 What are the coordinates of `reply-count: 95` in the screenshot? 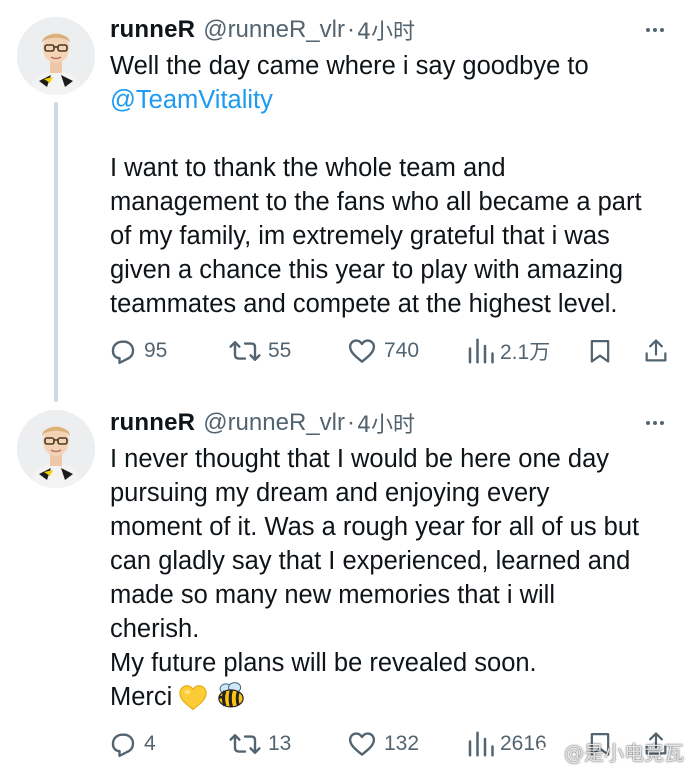 It's located at (156, 350).